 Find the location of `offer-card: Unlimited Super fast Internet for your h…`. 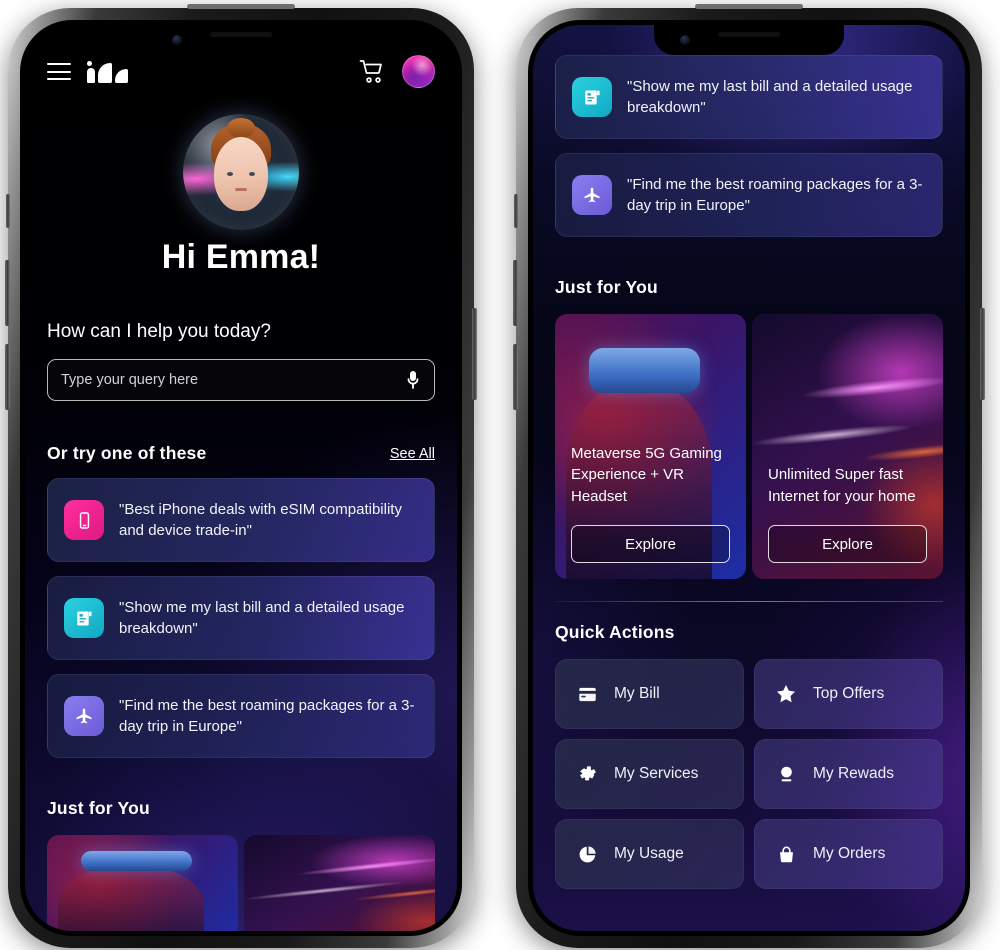

offer-card: Unlimited Super fast Internet for your h… is located at coordinates (847, 446).